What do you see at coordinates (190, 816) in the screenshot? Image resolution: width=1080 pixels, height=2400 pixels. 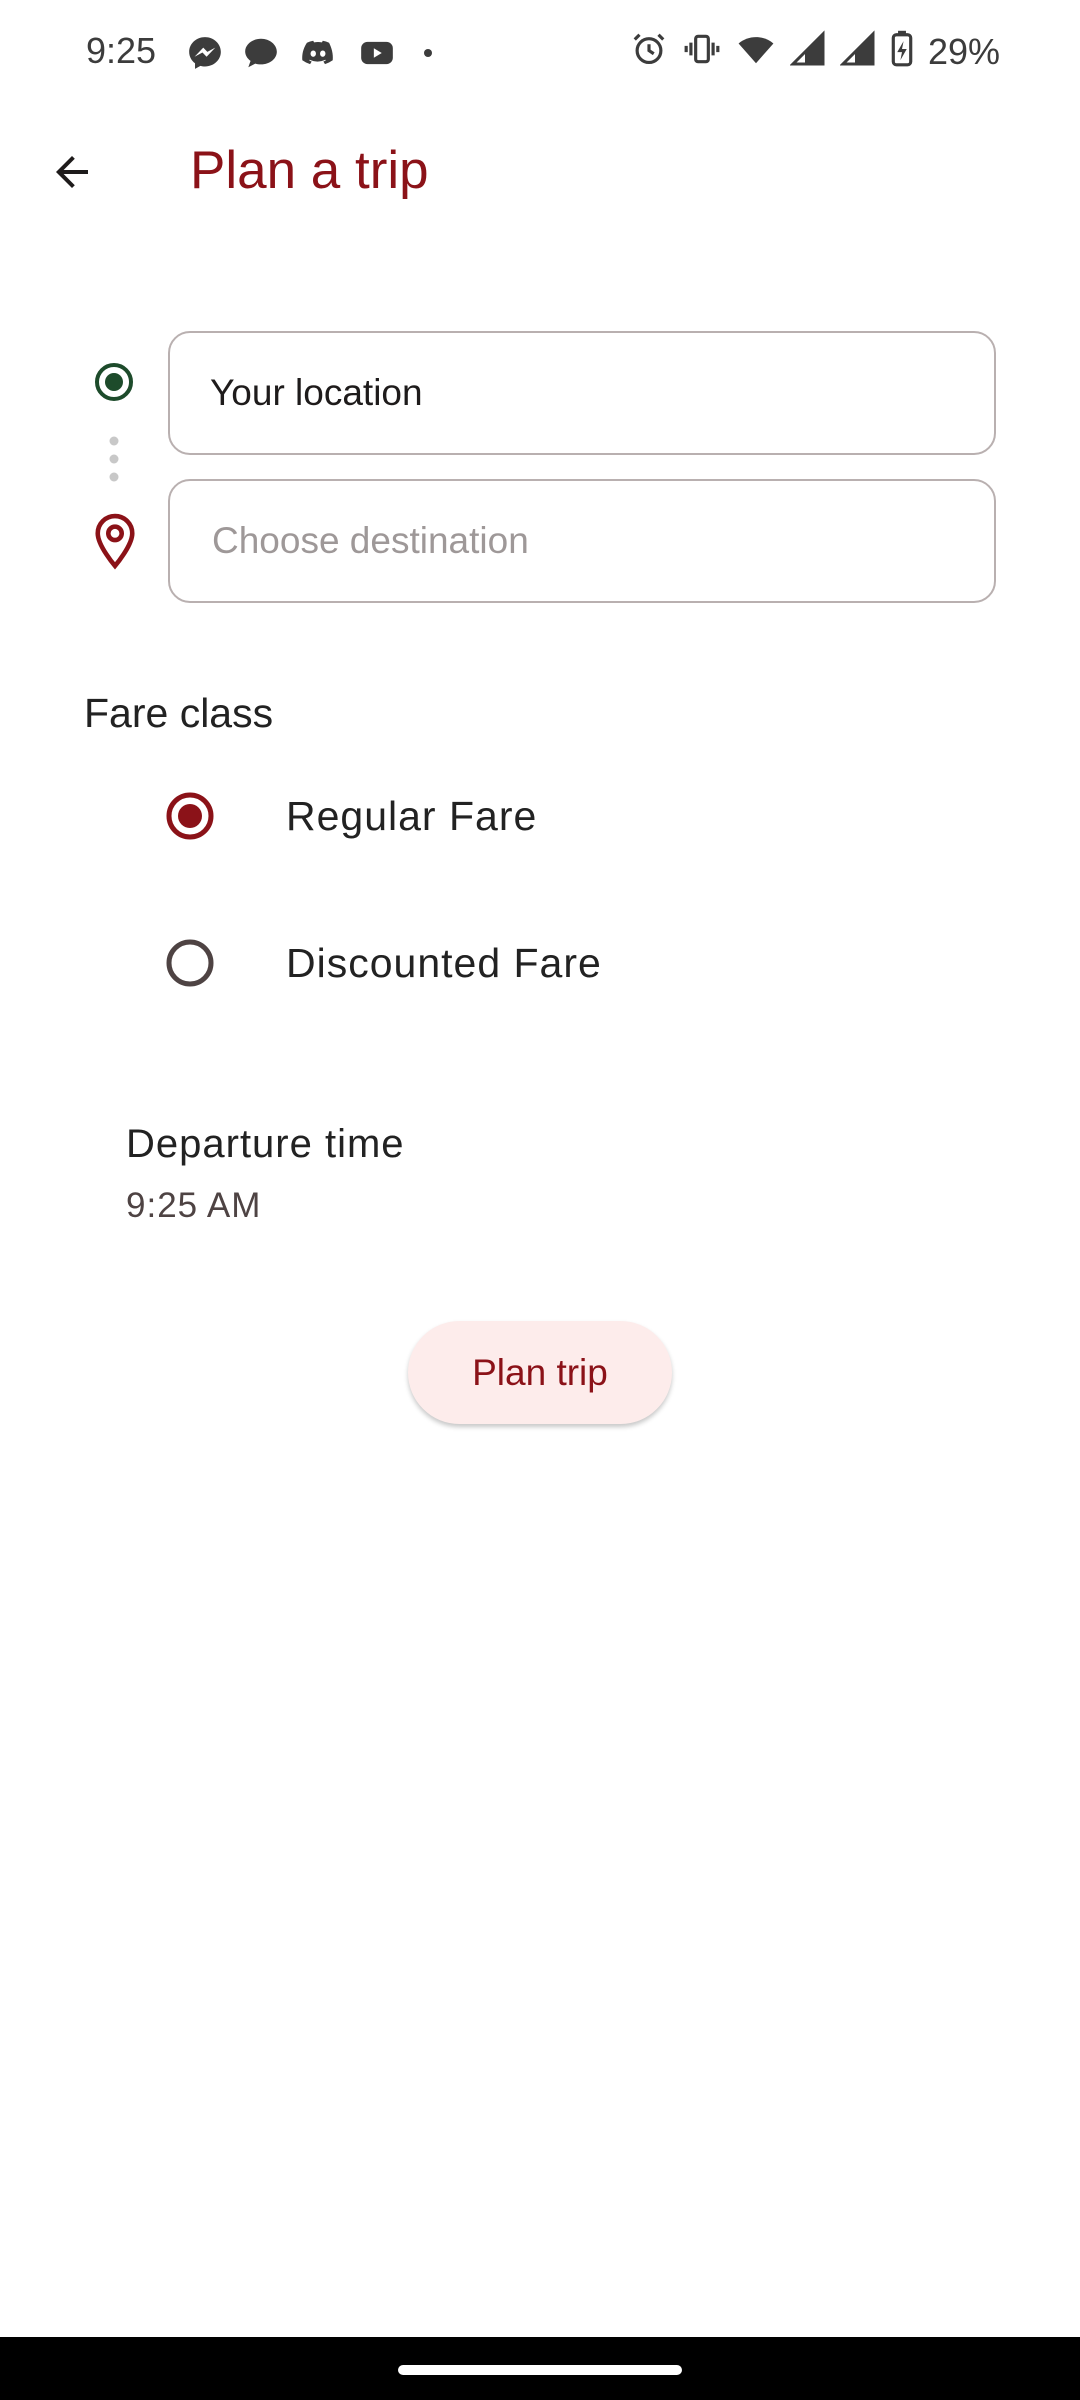 I see `radio-selected-icon` at bounding box center [190, 816].